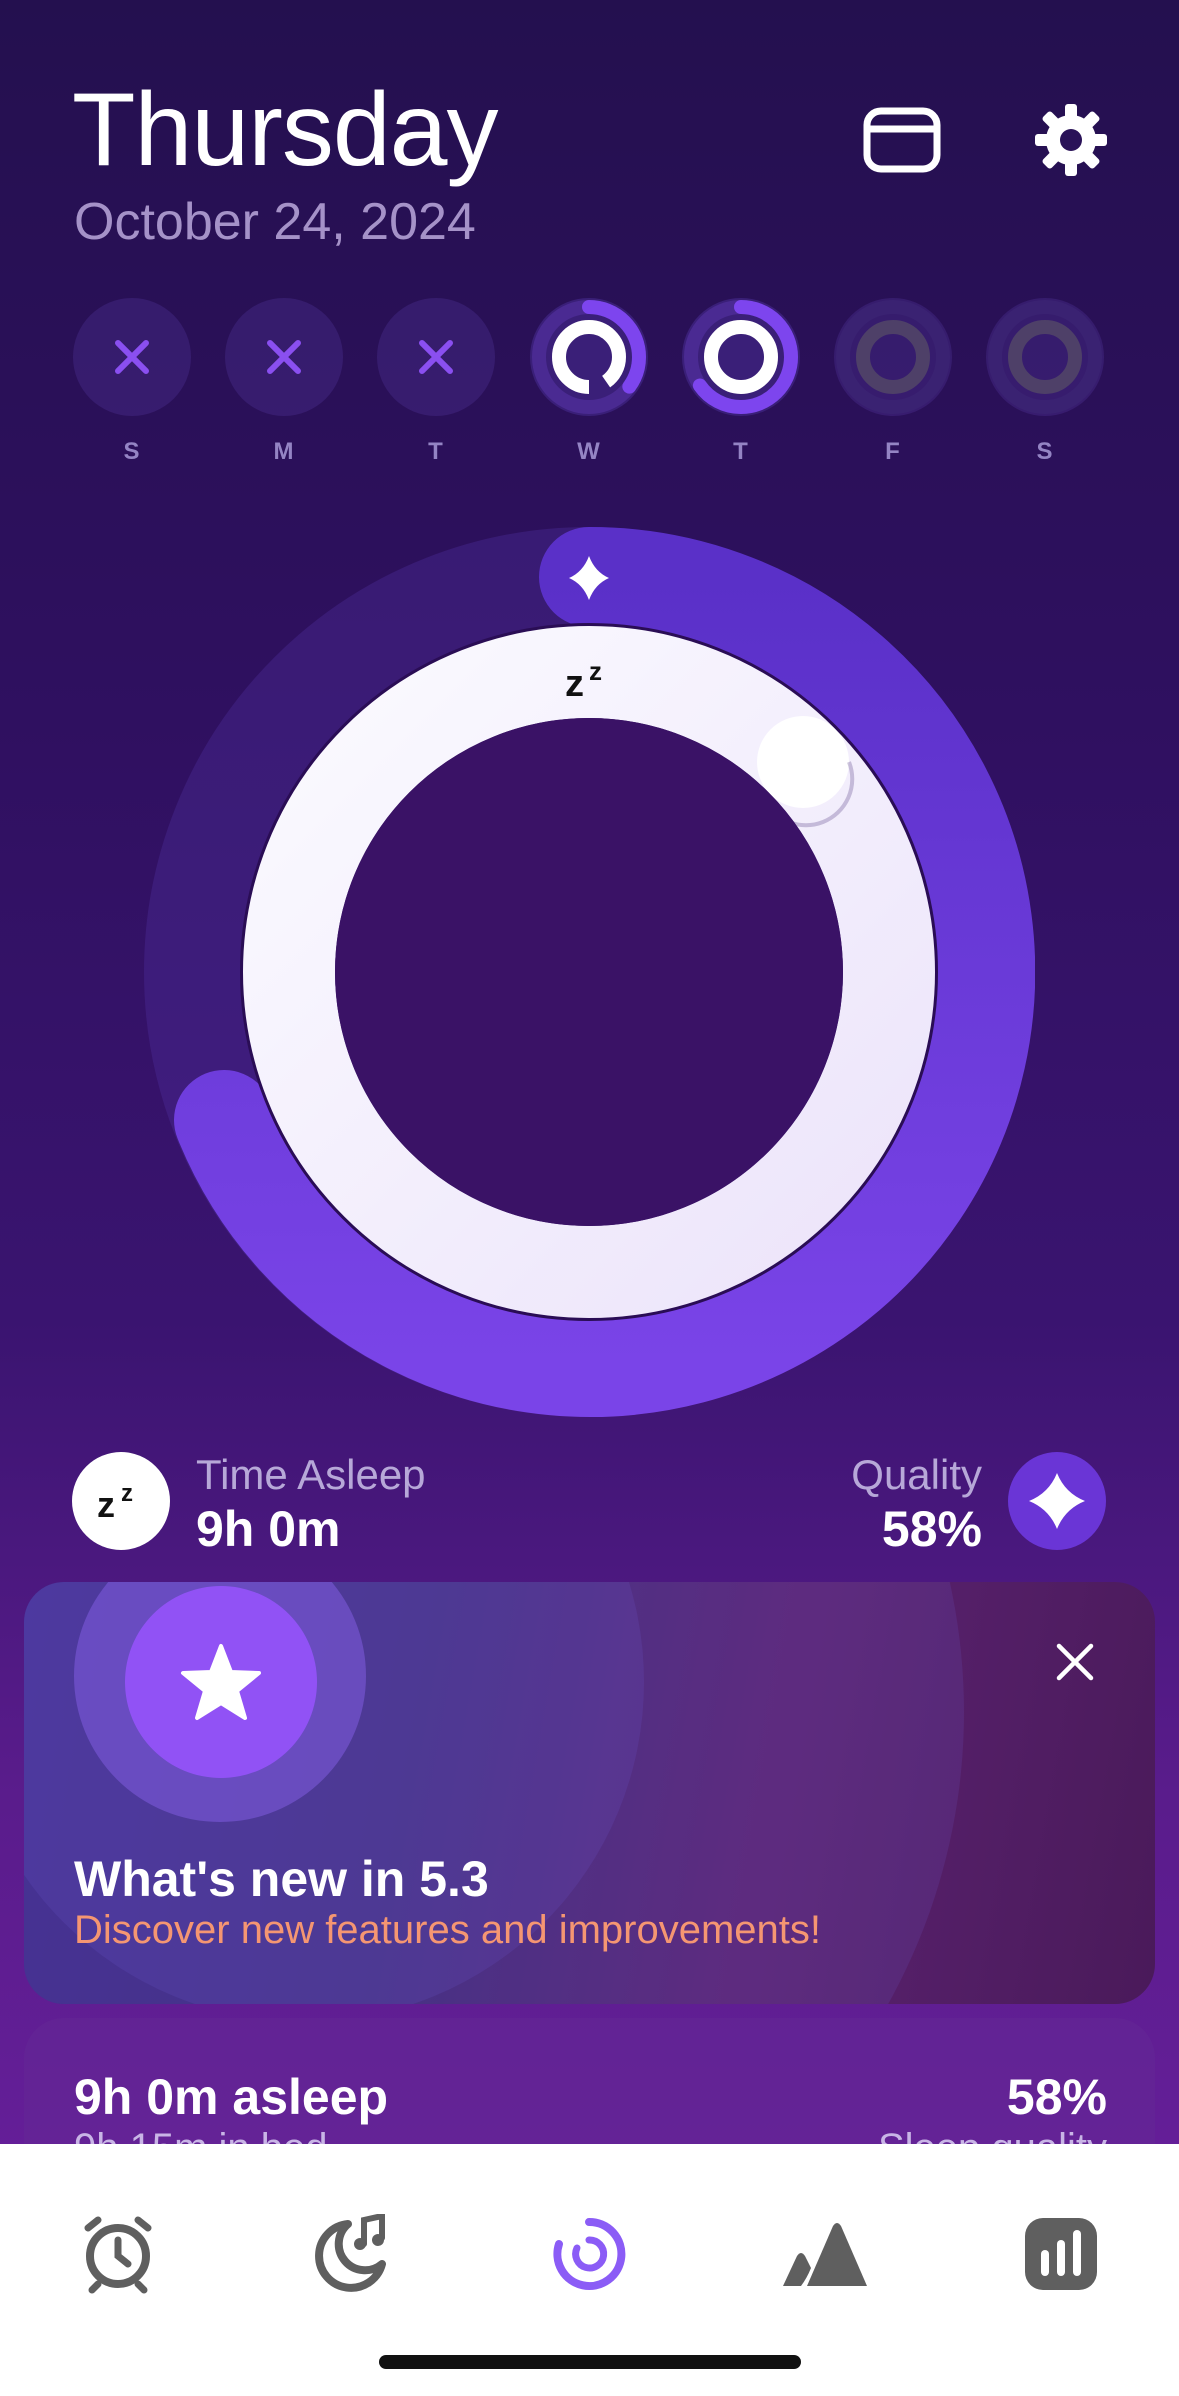 The width and height of the screenshot is (1179, 2396). I want to click on day-saturday: S, so click(1045, 382).